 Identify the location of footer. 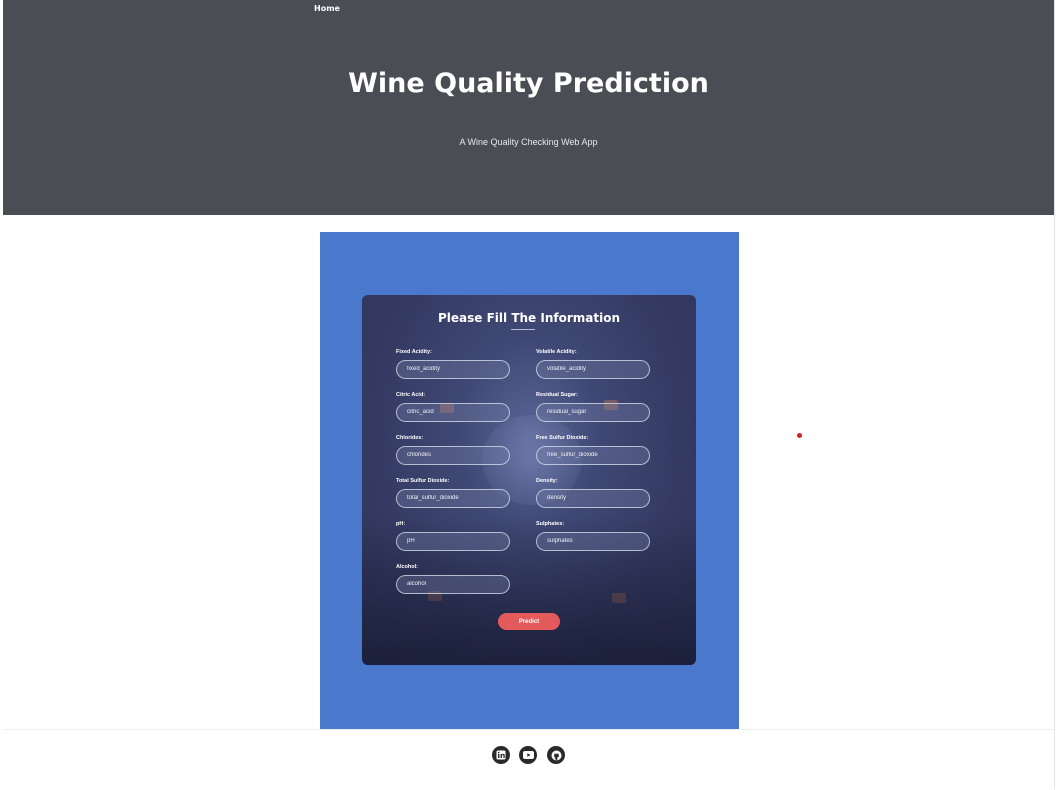
(528, 759).